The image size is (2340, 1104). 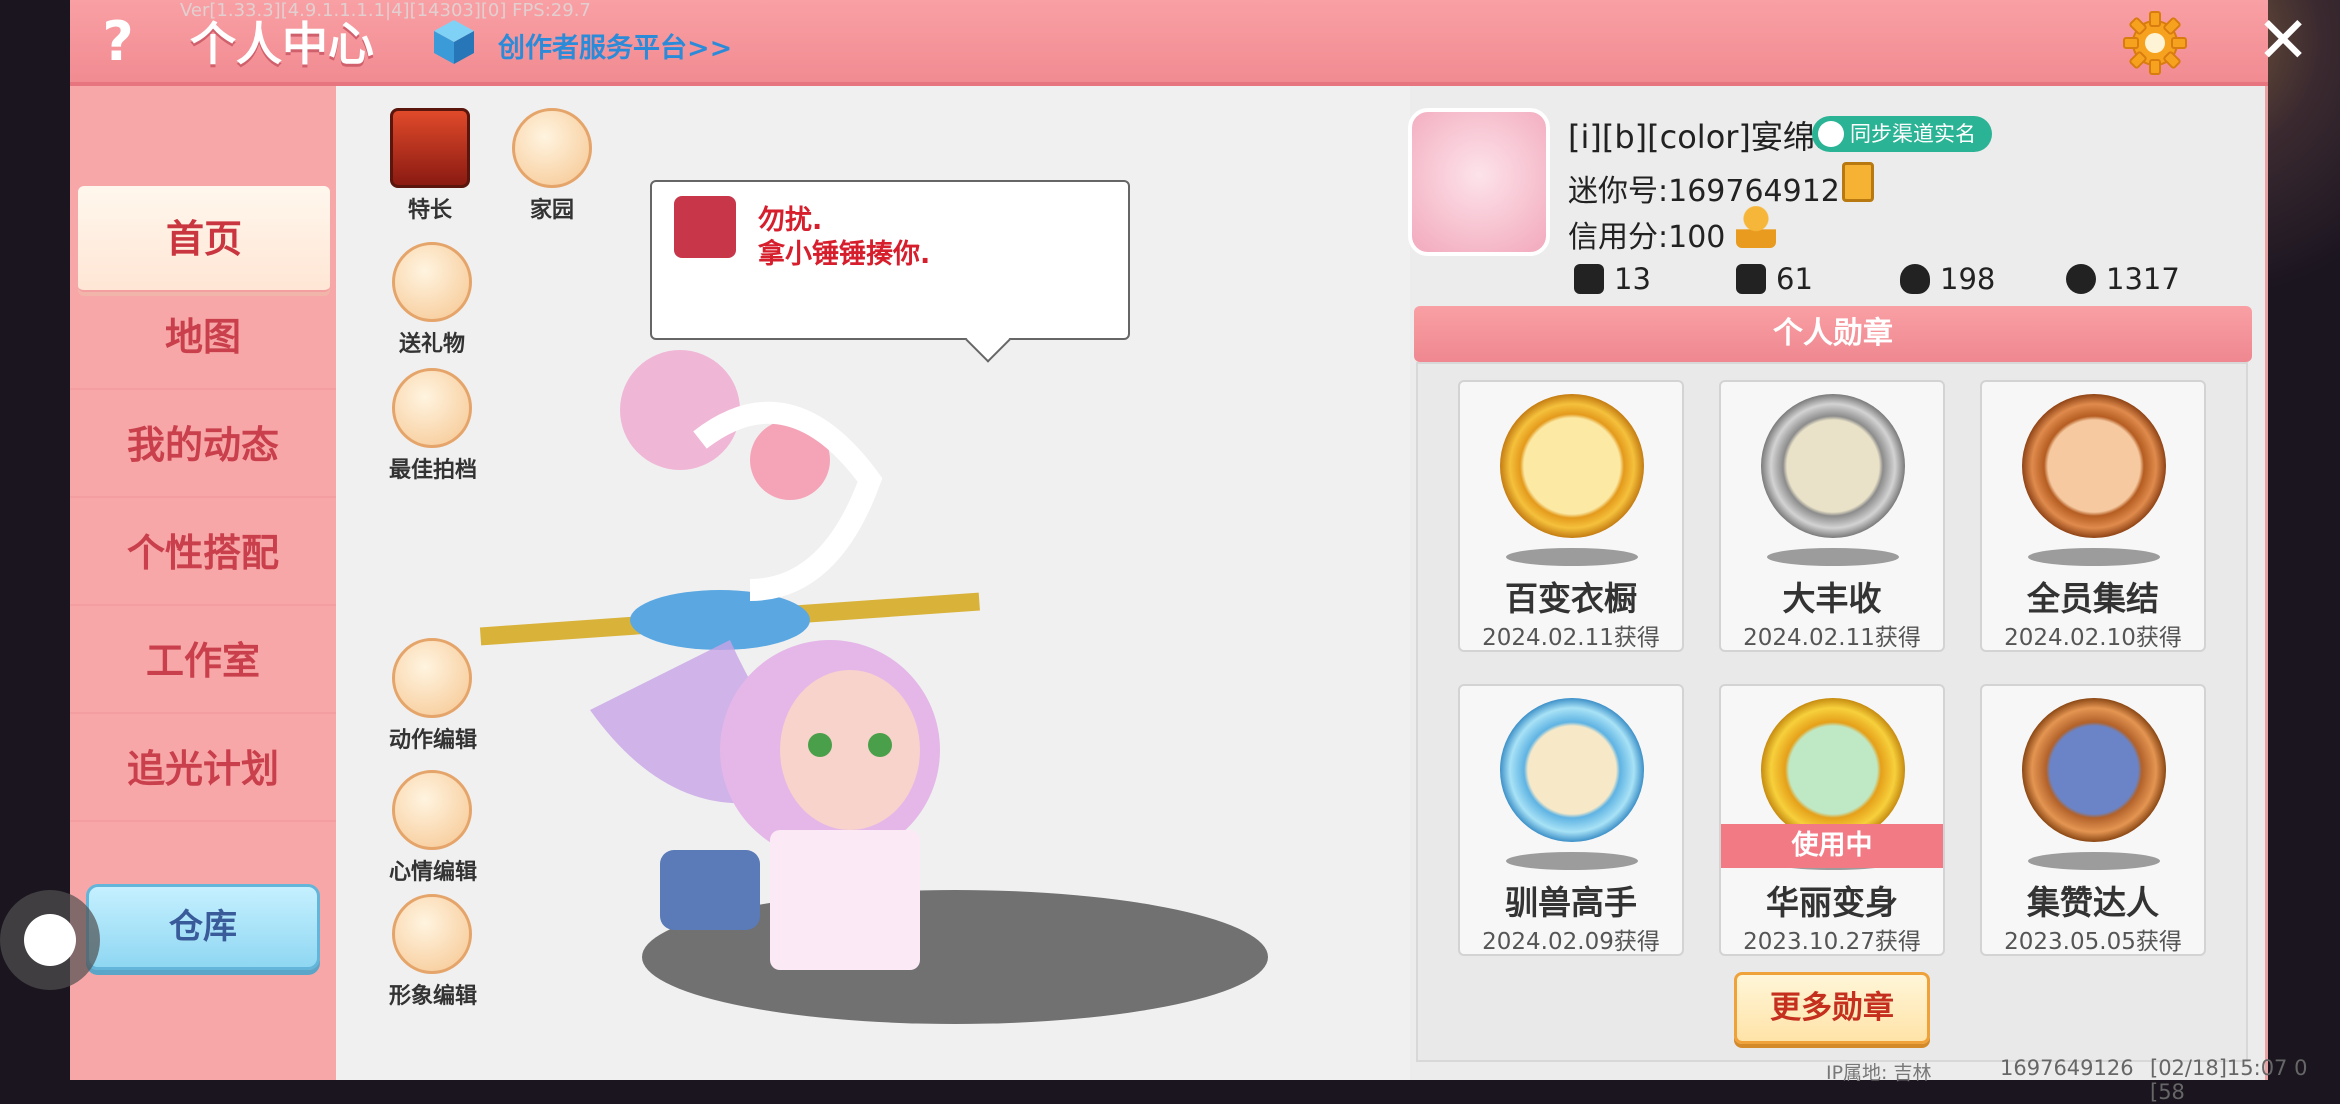 I want to click on nav-item-home: 首页, so click(x=204, y=239).